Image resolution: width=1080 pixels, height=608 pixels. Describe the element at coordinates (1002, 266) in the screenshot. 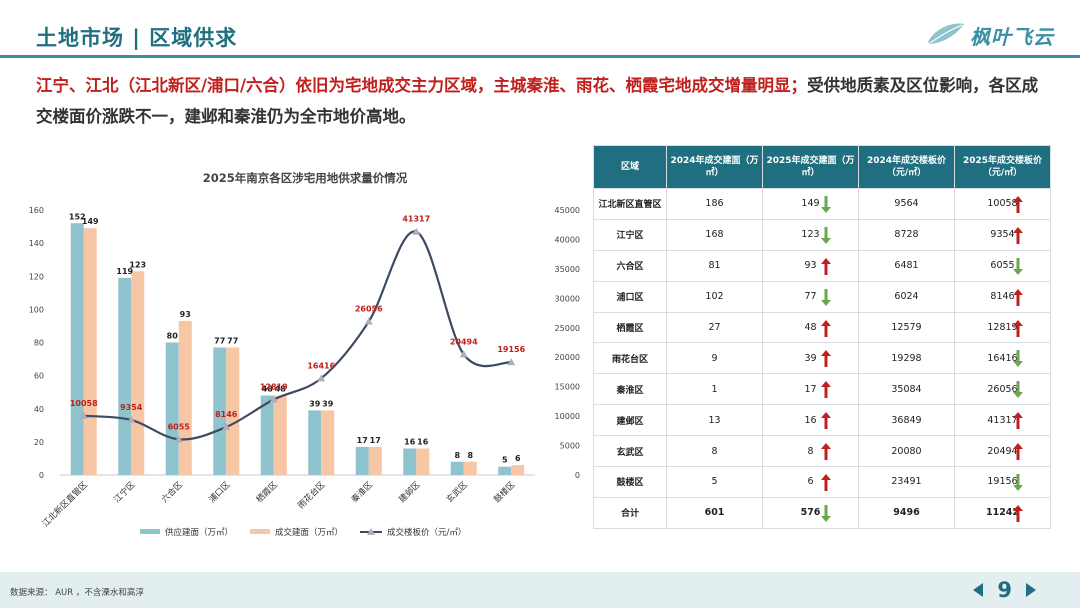

I see `price-2025-value: 6055` at that location.